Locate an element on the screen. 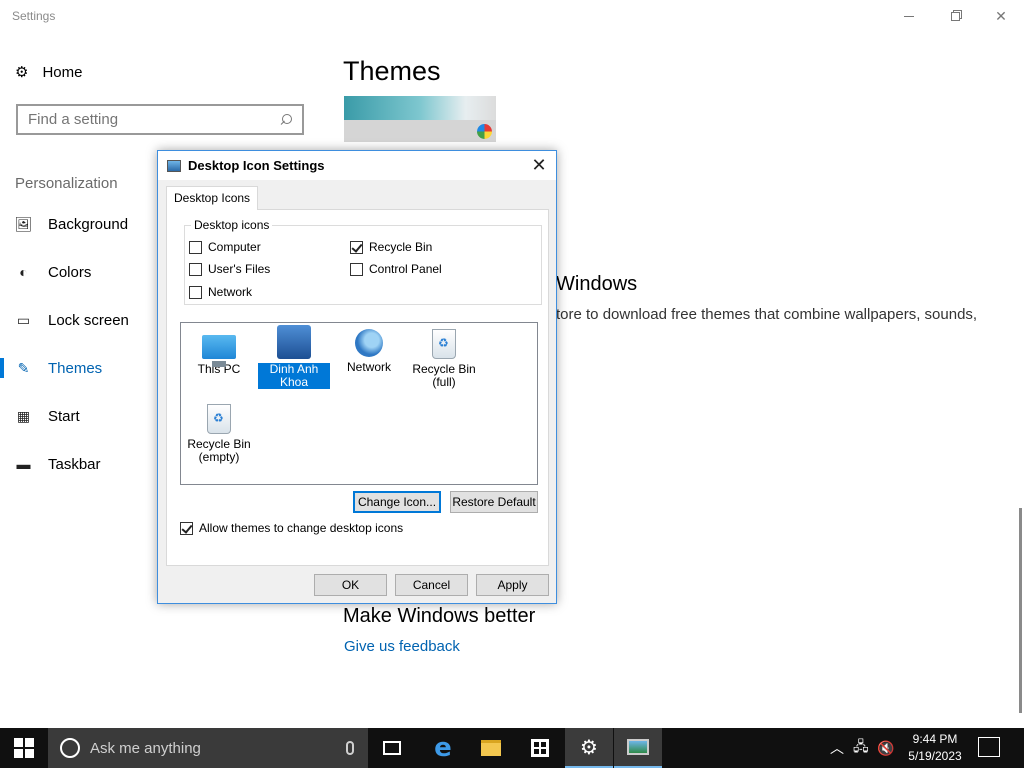 The height and width of the screenshot is (768, 1024). apply-button: Apply is located at coordinates (512, 585).